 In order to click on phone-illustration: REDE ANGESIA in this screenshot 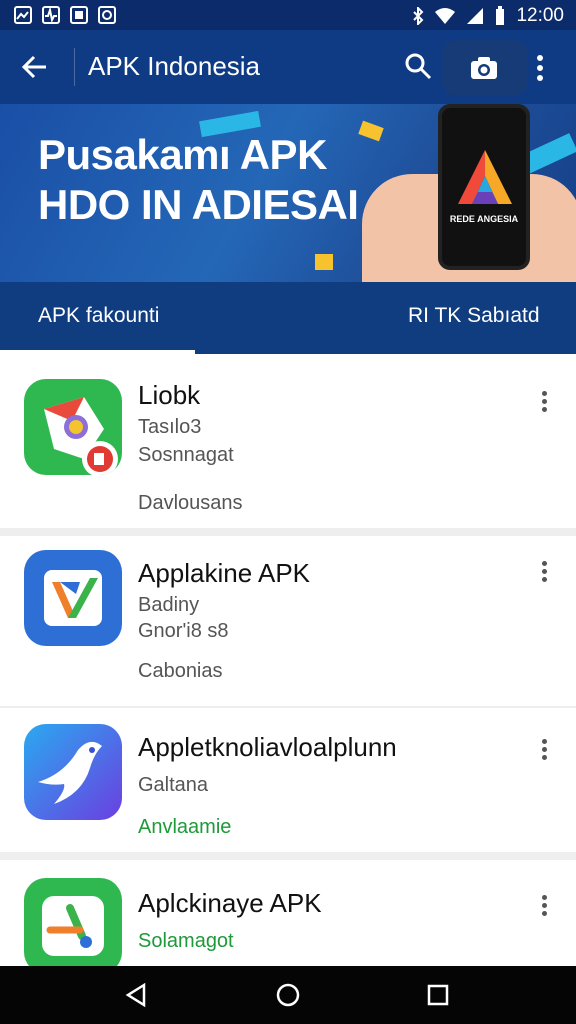, I will do `click(484, 187)`.